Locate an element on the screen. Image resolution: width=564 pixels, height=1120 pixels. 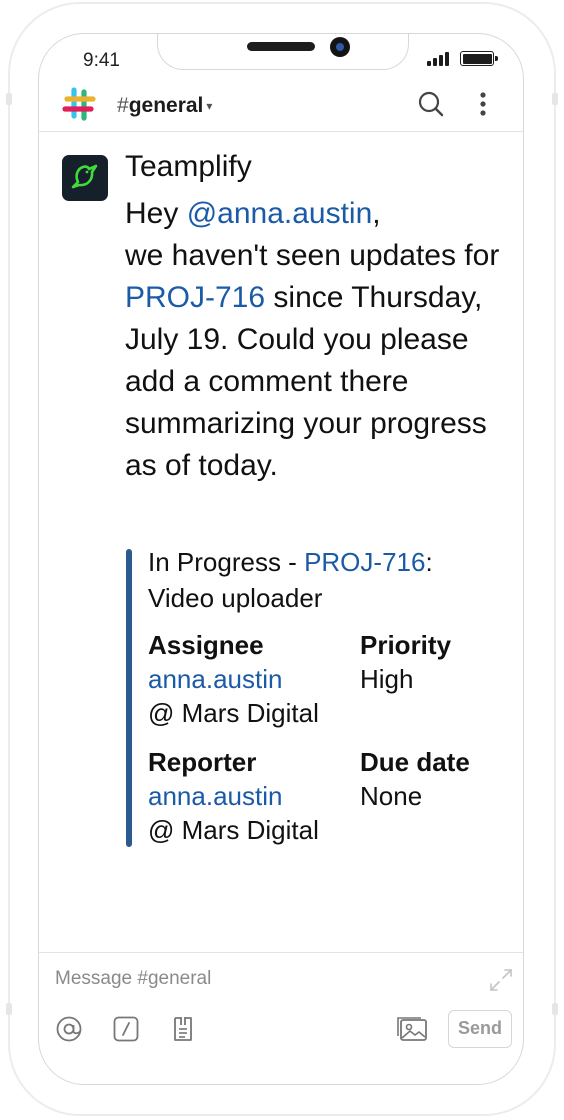
due-date-label: Due date is located at coordinates (415, 762).